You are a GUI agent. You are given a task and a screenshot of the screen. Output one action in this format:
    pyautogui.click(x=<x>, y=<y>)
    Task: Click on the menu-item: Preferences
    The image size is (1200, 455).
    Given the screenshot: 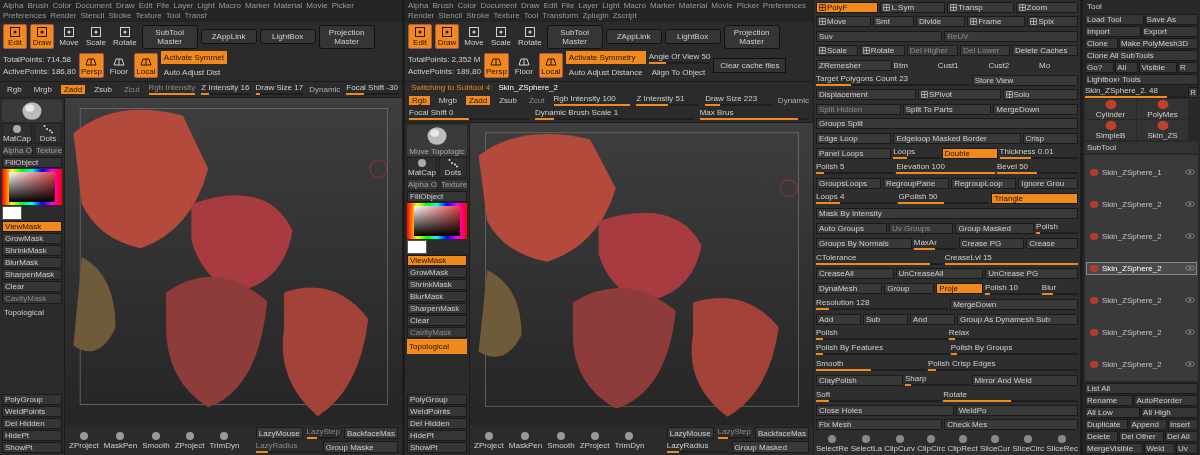 What is the action you would take?
    pyautogui.click(x=784, y=6)
    